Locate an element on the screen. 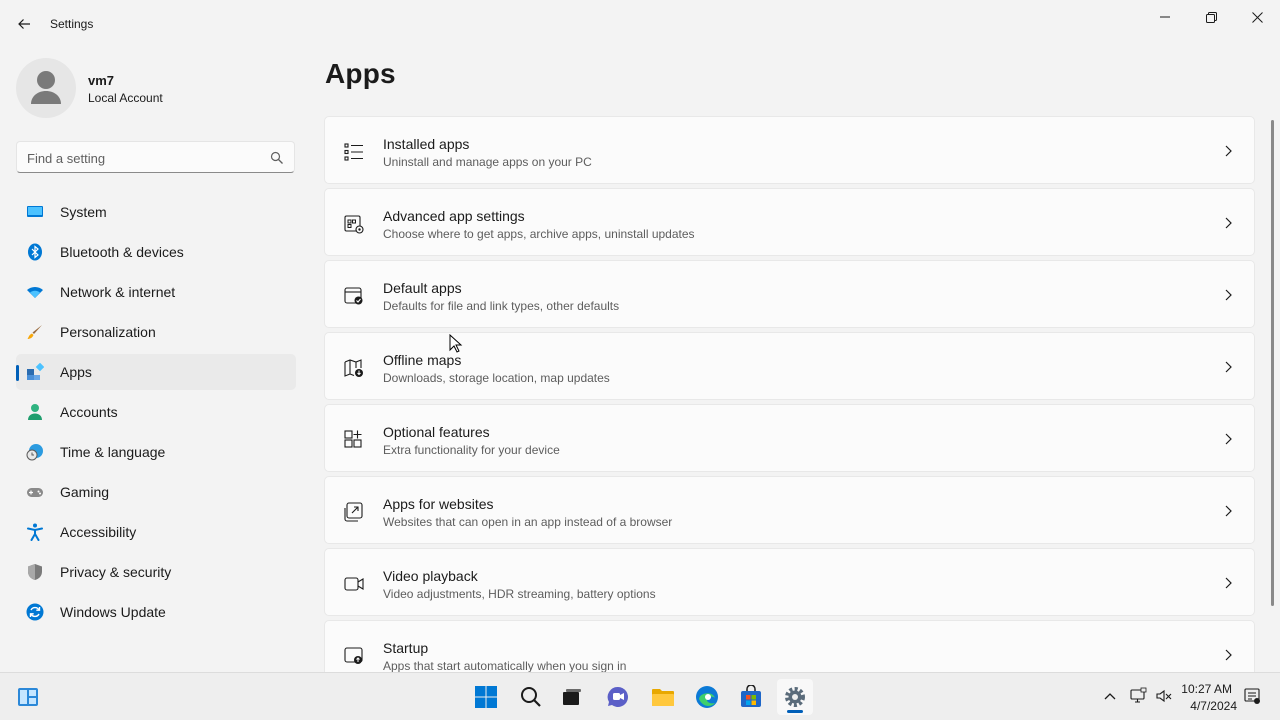 The height and width of the screenshot is (720, 1280). back-button is located at coordinates (24, 24).